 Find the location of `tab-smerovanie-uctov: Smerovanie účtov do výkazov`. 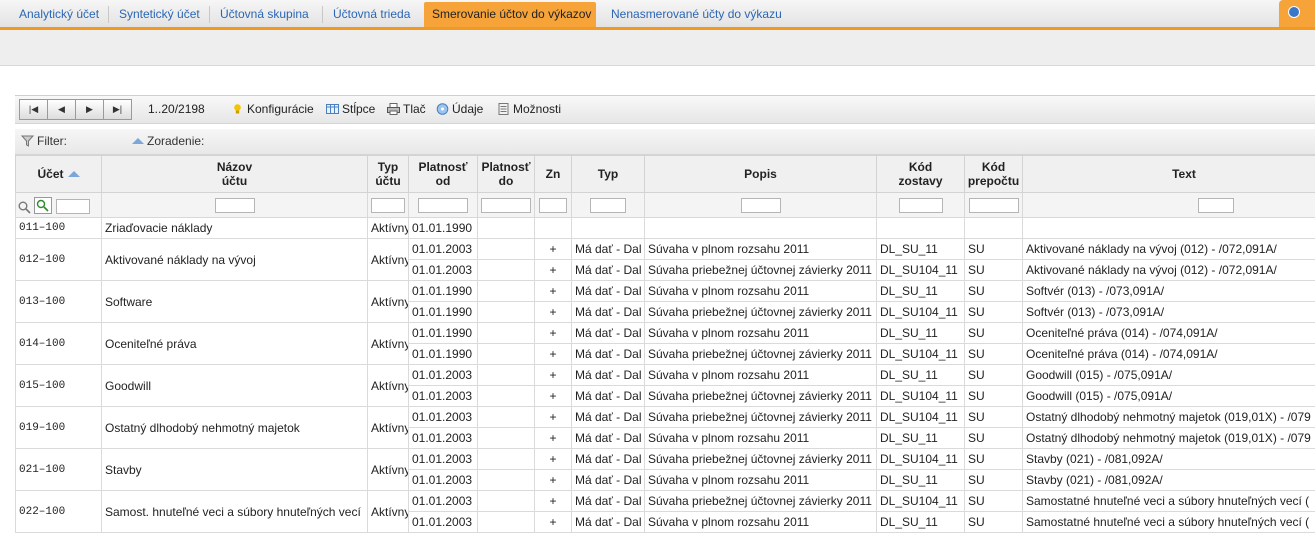

tab-smerovanie-uctov: Smerovanie účtov do výkazov is located at coordinates (510, 14).